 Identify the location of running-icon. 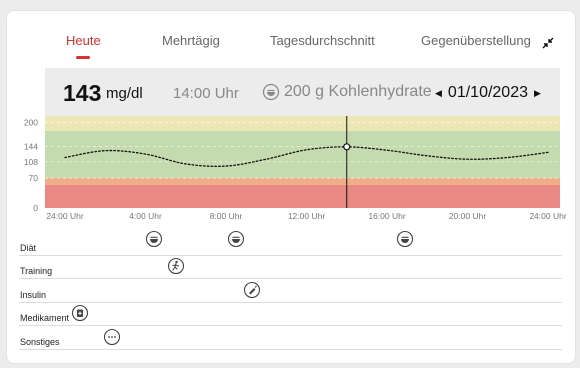
(176, 266).